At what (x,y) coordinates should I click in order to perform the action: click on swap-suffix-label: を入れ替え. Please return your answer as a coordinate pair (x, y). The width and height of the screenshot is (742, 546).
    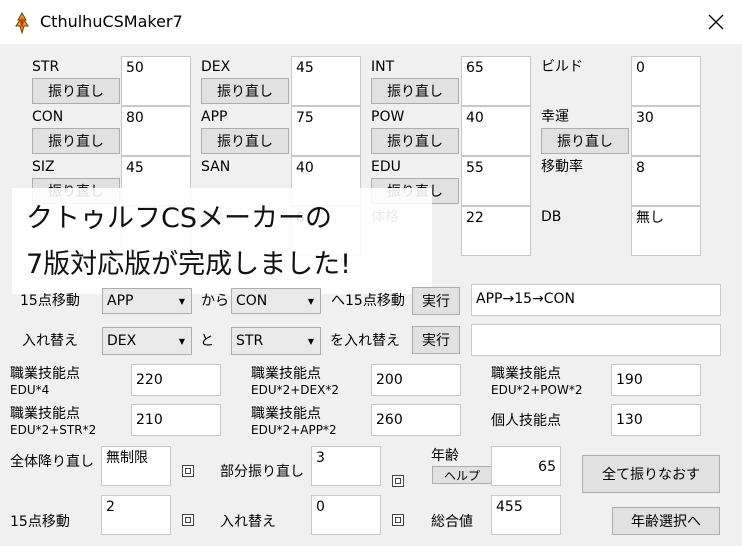
    Looking at the image, I should click on (365, 341).